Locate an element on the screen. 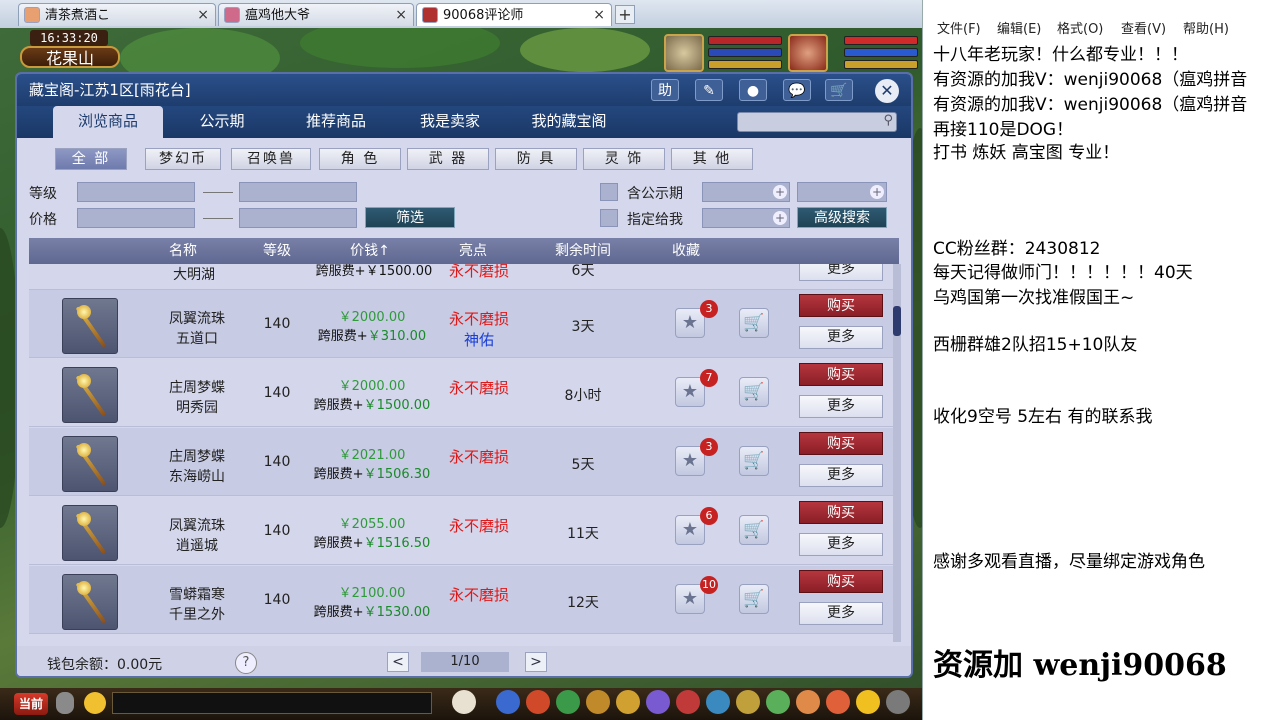 The image size is (1280, 720). advanced-search-button: 高级搜索 is located at coordinates (842, 217).